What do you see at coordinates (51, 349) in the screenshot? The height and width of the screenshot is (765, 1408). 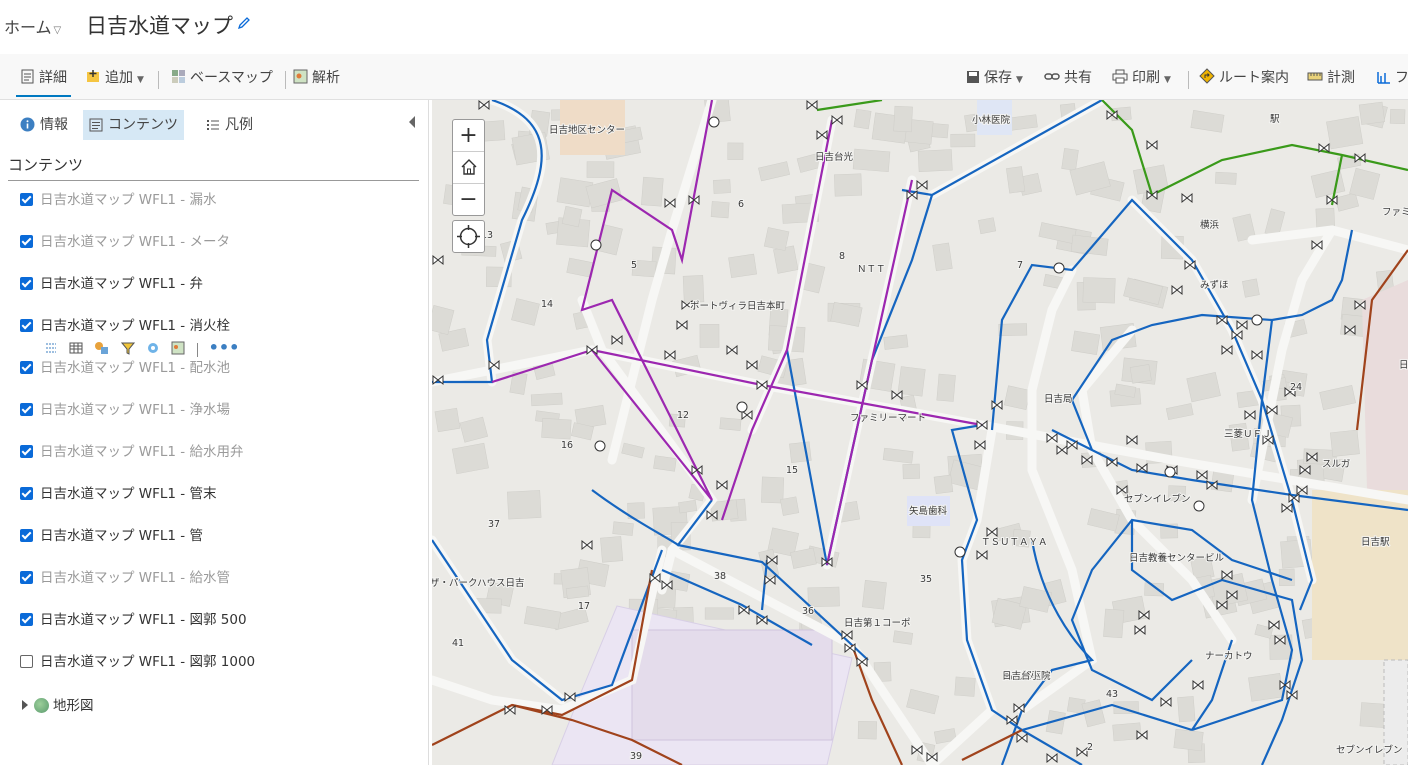 I see `layer-options-icon` at bounding box center [51, 349].